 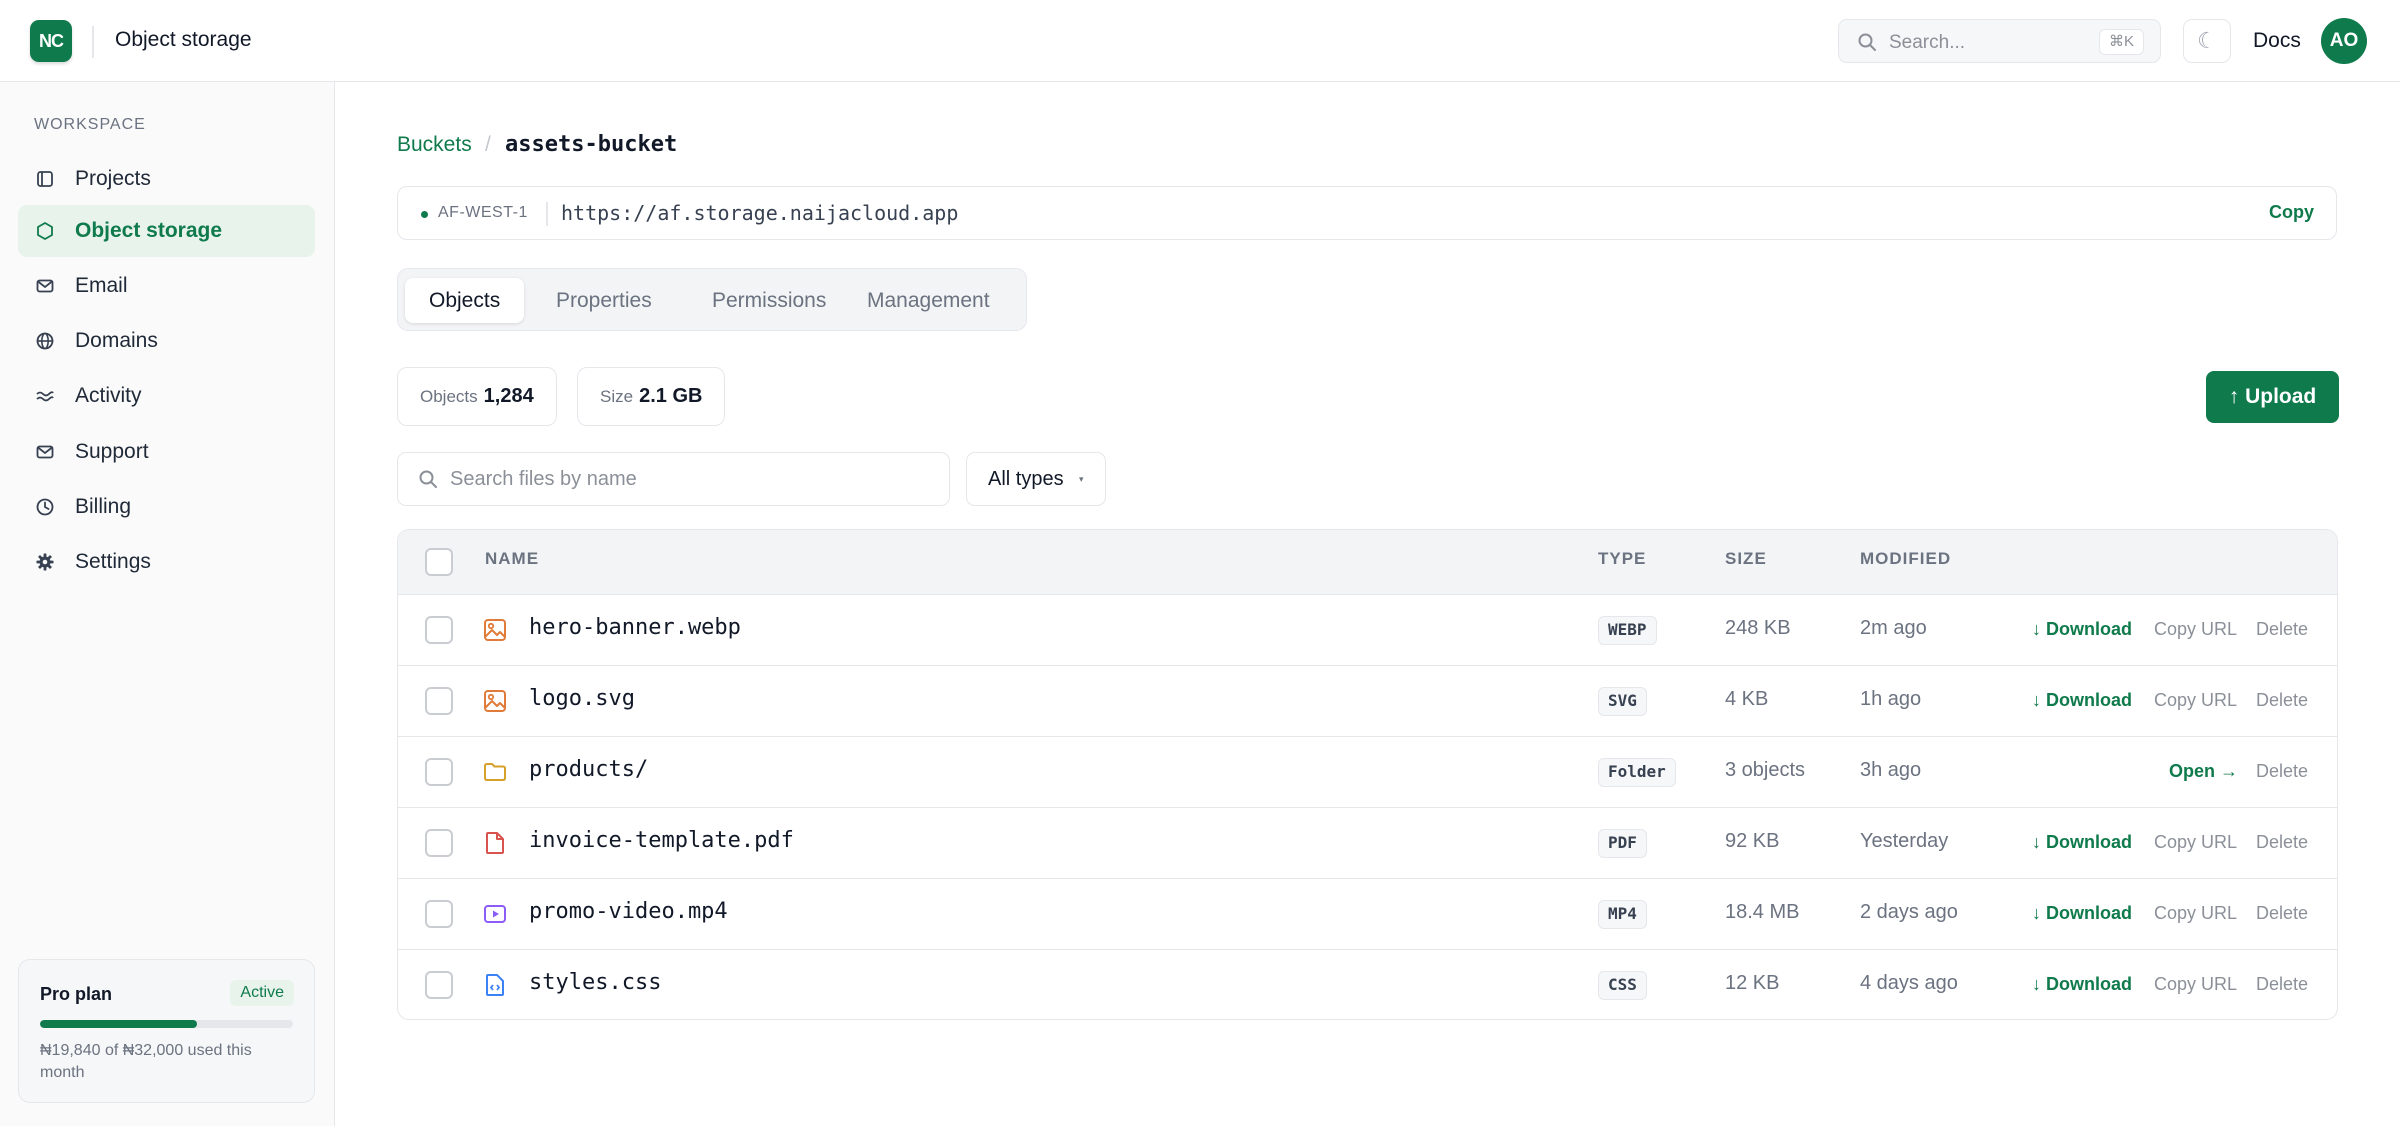 What do you see at coordinates (1891, 699) in the screenshot?
I see `file-modified: 1h ago` at bounding box center [1891, 699].